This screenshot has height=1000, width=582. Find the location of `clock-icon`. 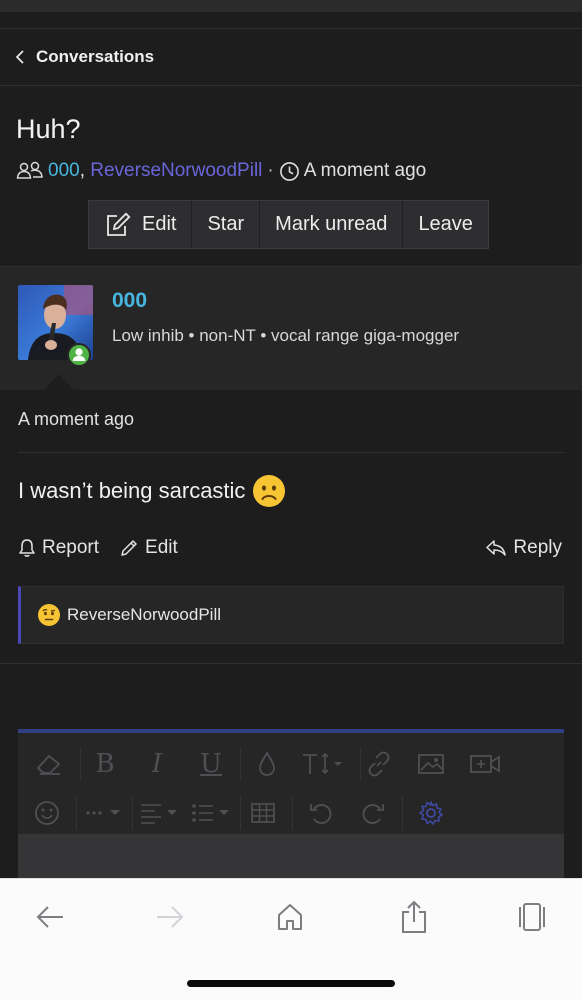

clock-icon is located at coordinates (289, 171).